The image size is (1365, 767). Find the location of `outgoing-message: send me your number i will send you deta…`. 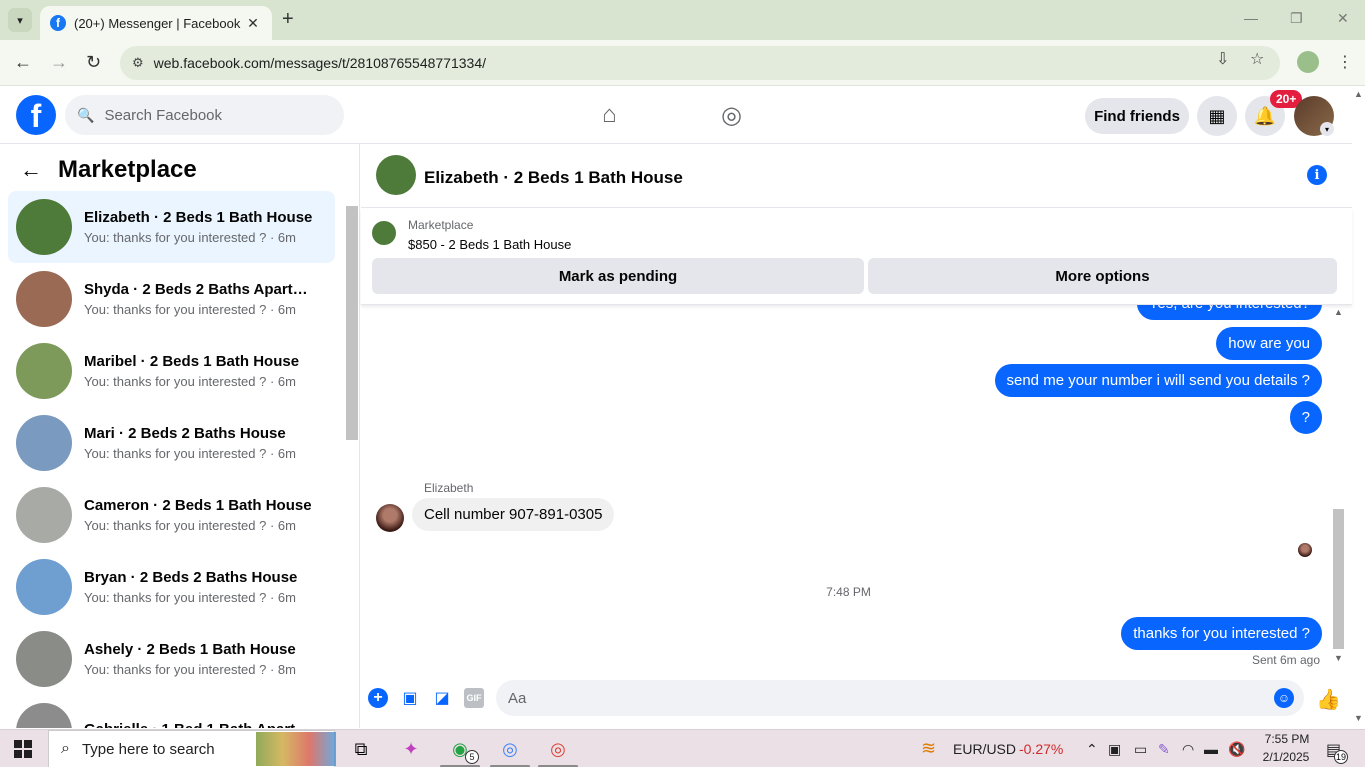

outgoing-message: send me your number i will send you deta… is located at coordinates (1158, 380).